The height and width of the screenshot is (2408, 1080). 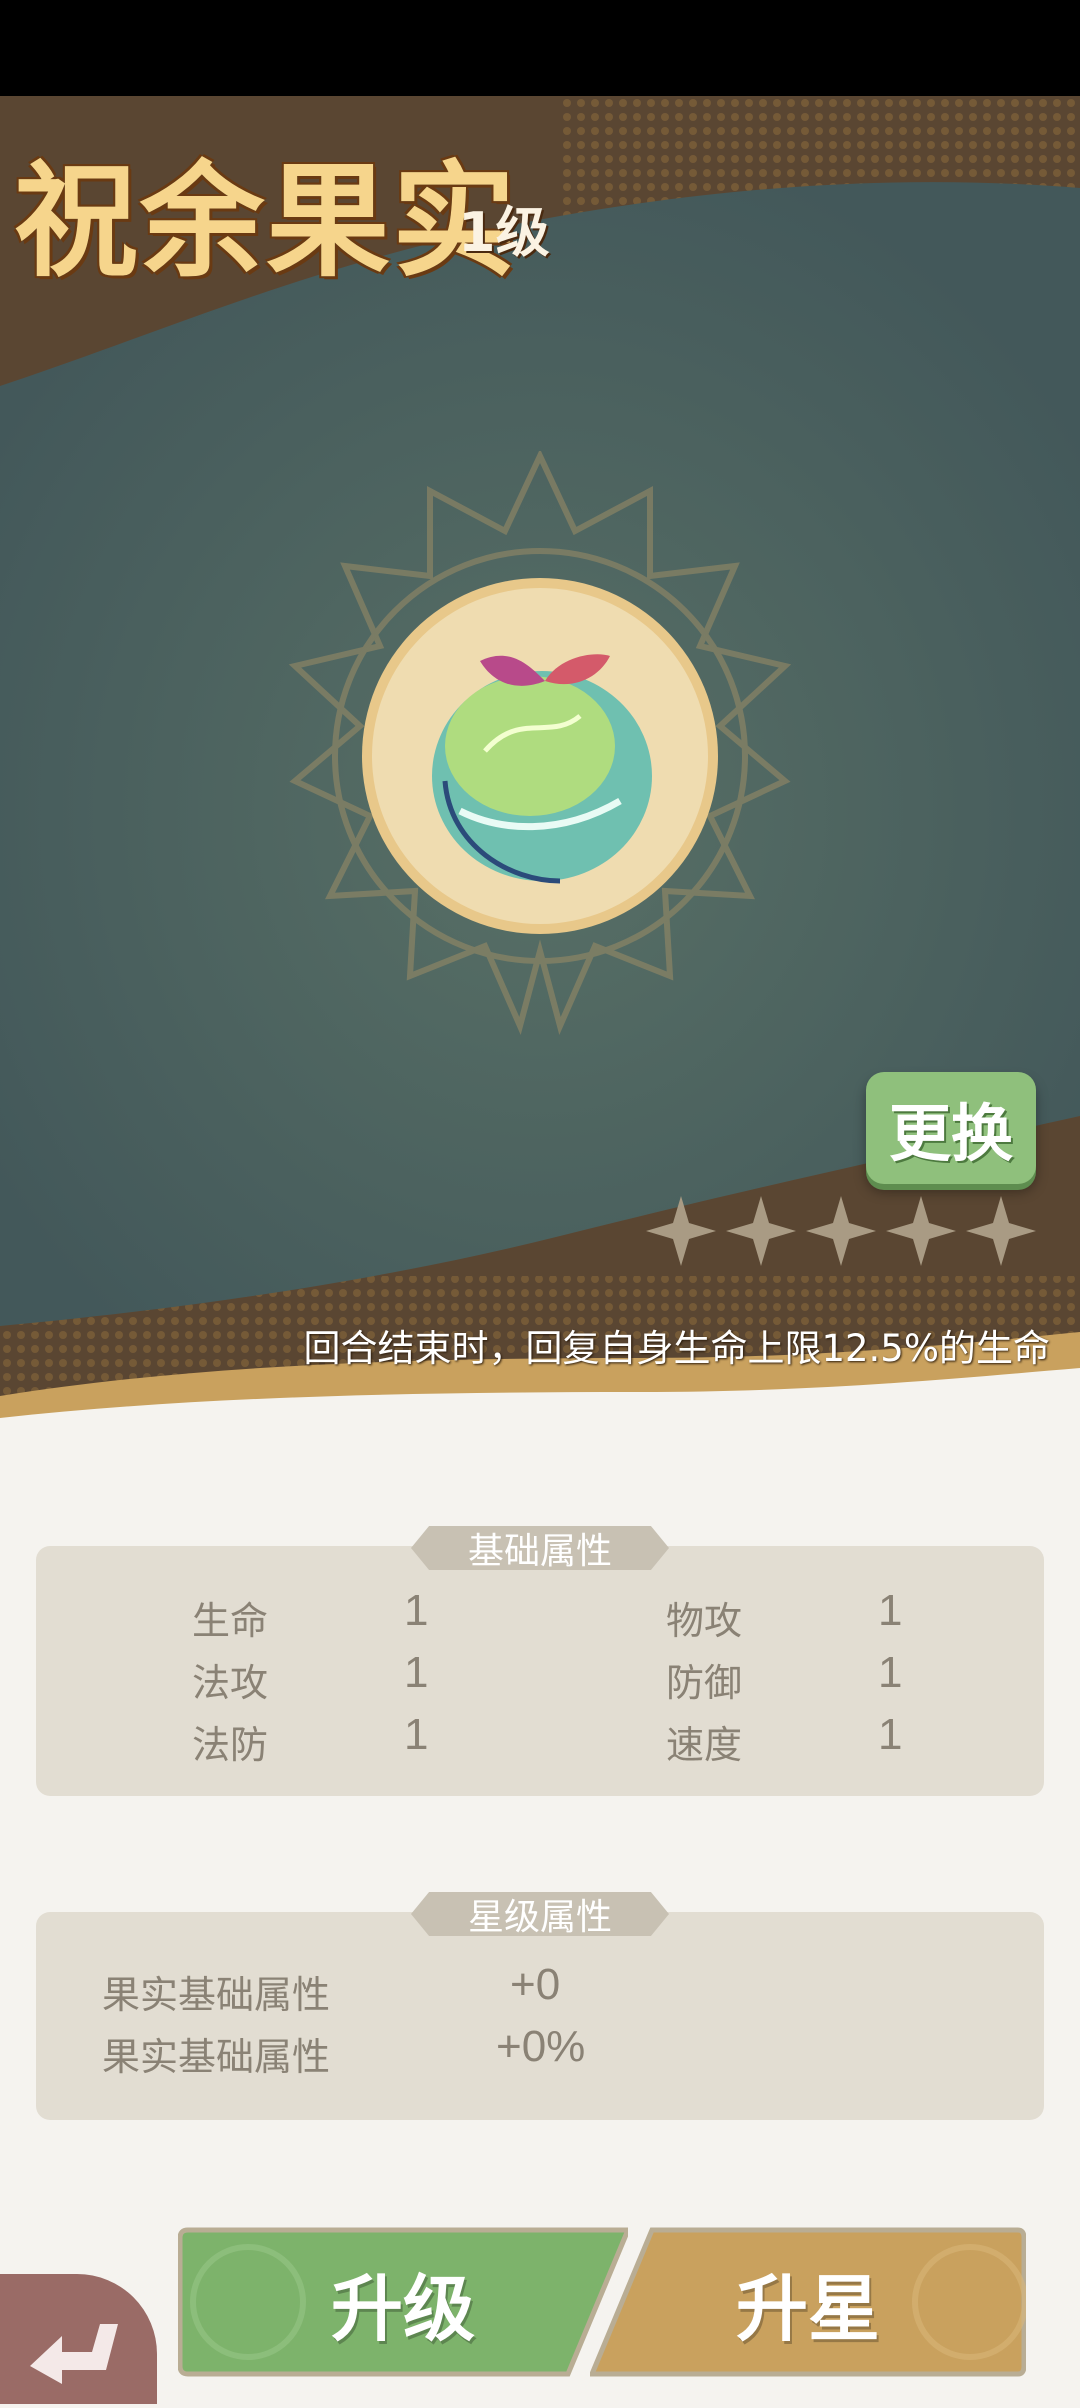 What do you see at coordinates (704, 1683) in the screenshot?
I see `stat-label: 防御` at bounding box center [704, 1683].